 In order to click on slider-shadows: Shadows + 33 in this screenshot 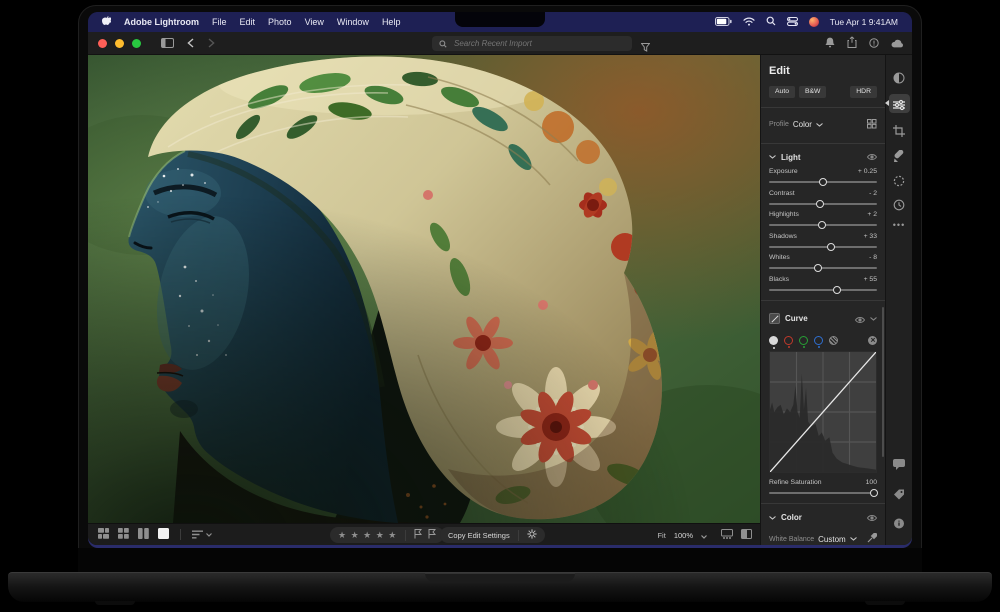, I will do `click(823, 241)`.